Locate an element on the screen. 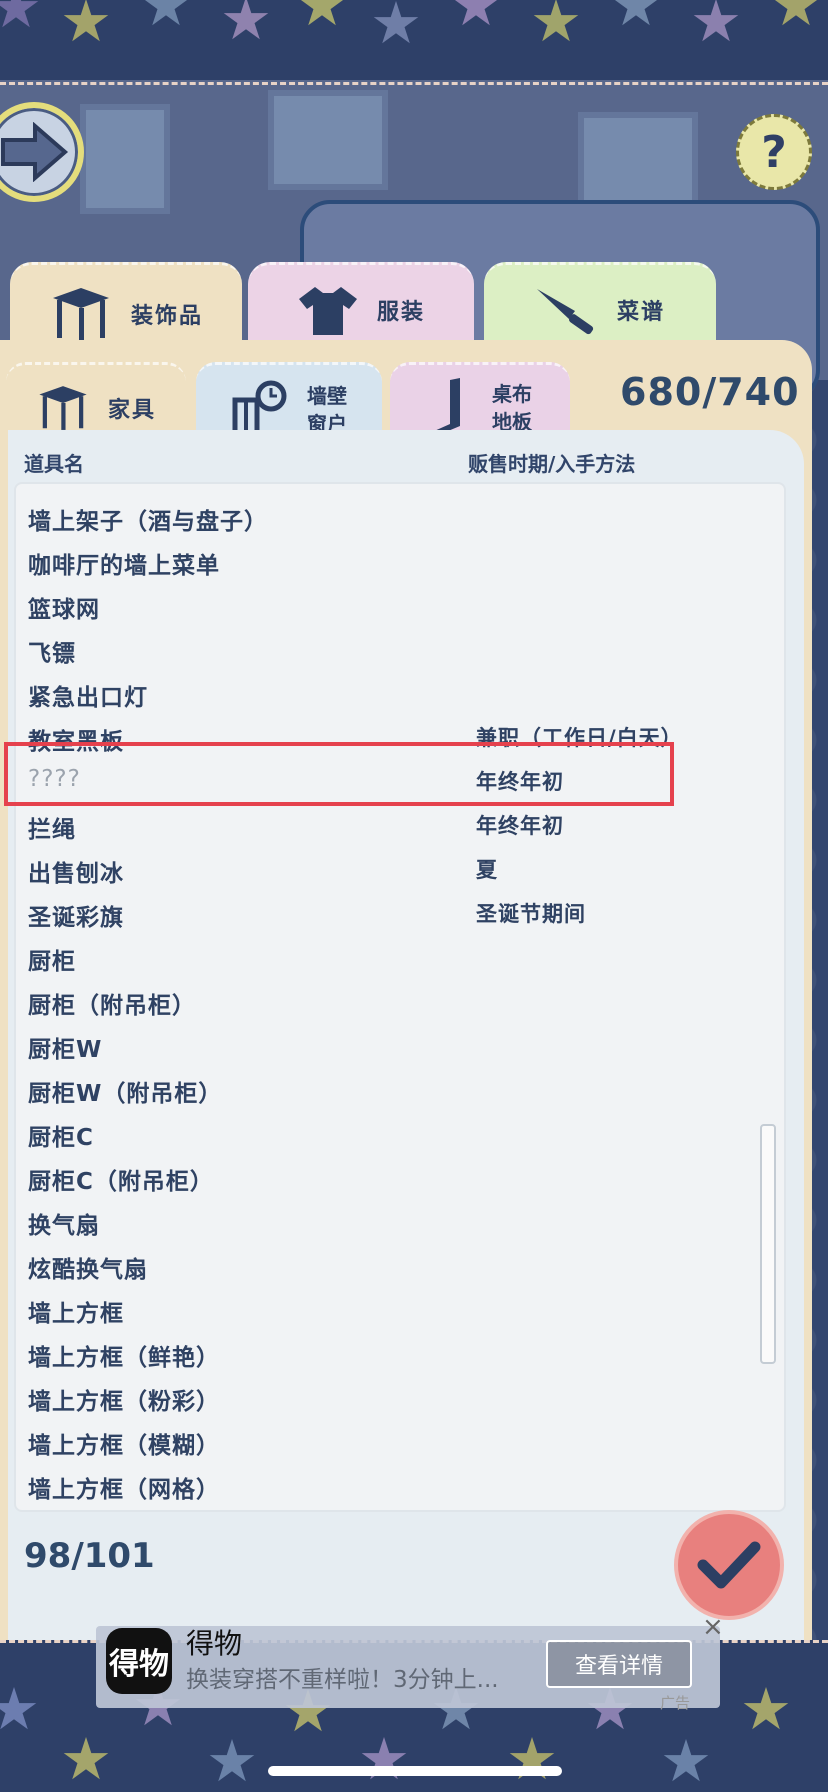  item-name: 墙上架子（酒与盘子） is located at coordinates (148, 522).